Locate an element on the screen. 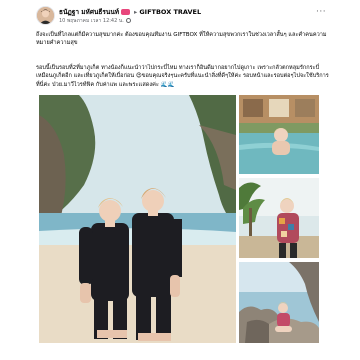 The height and width of the screenshot is (360, 360). post-header: ธนัฏฐา มหัศนธีรนนท์ ▸ GIFTBOX TRAVEL is located at coordinates (130, 12).